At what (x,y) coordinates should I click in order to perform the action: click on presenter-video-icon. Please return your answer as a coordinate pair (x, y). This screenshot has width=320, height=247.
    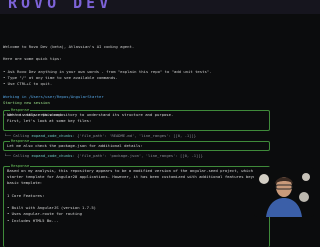
    Looking at the image, I should click on (284, 192).